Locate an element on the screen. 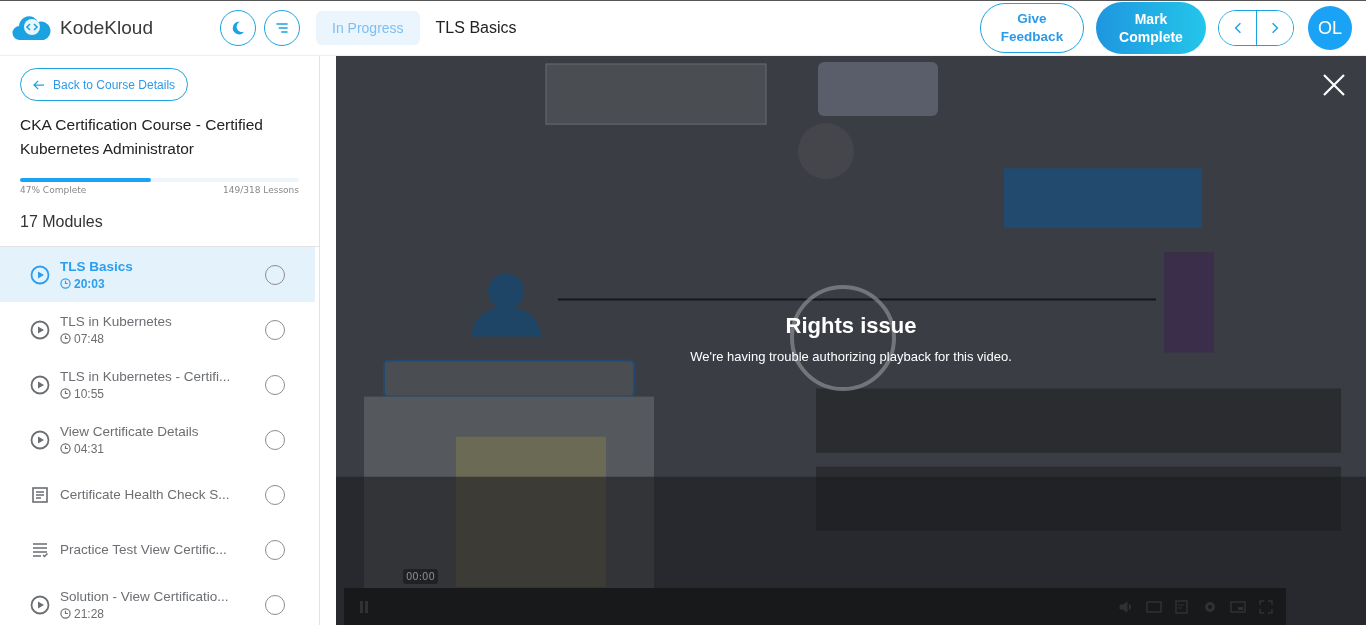 The height and width of the screenshot is (625, 1366). lesson-title: View Certificate Details is located at coordinates (130, 431).